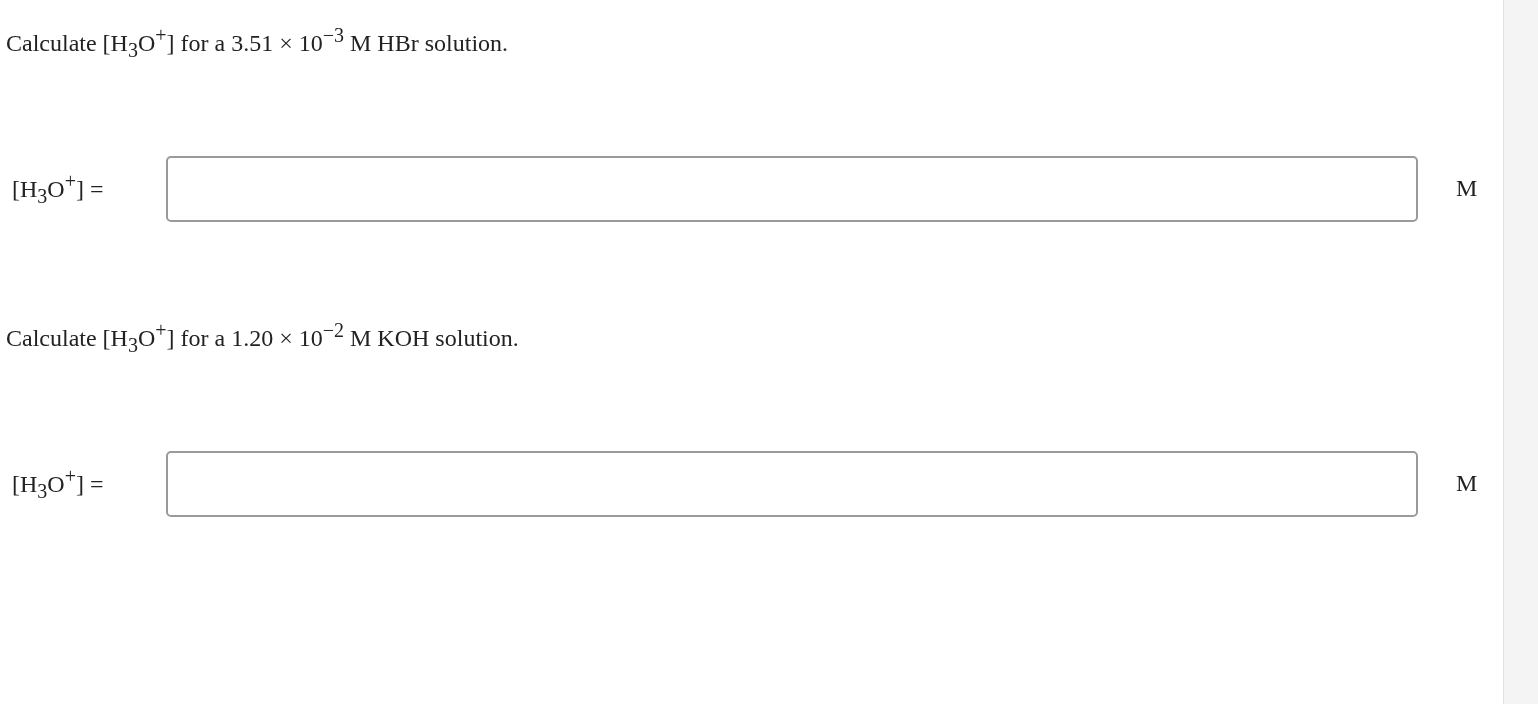 Image resolution: width=1538 pixels, height=704 pixels. What do you see at coordinates (257, 43) in the screenshot?
I see `question-text: Calculate [H$_{3}$O$^{+}$] for a 3.51 × 10$^{−3}$ M HBr solution.` at bounding box center [257, 43].